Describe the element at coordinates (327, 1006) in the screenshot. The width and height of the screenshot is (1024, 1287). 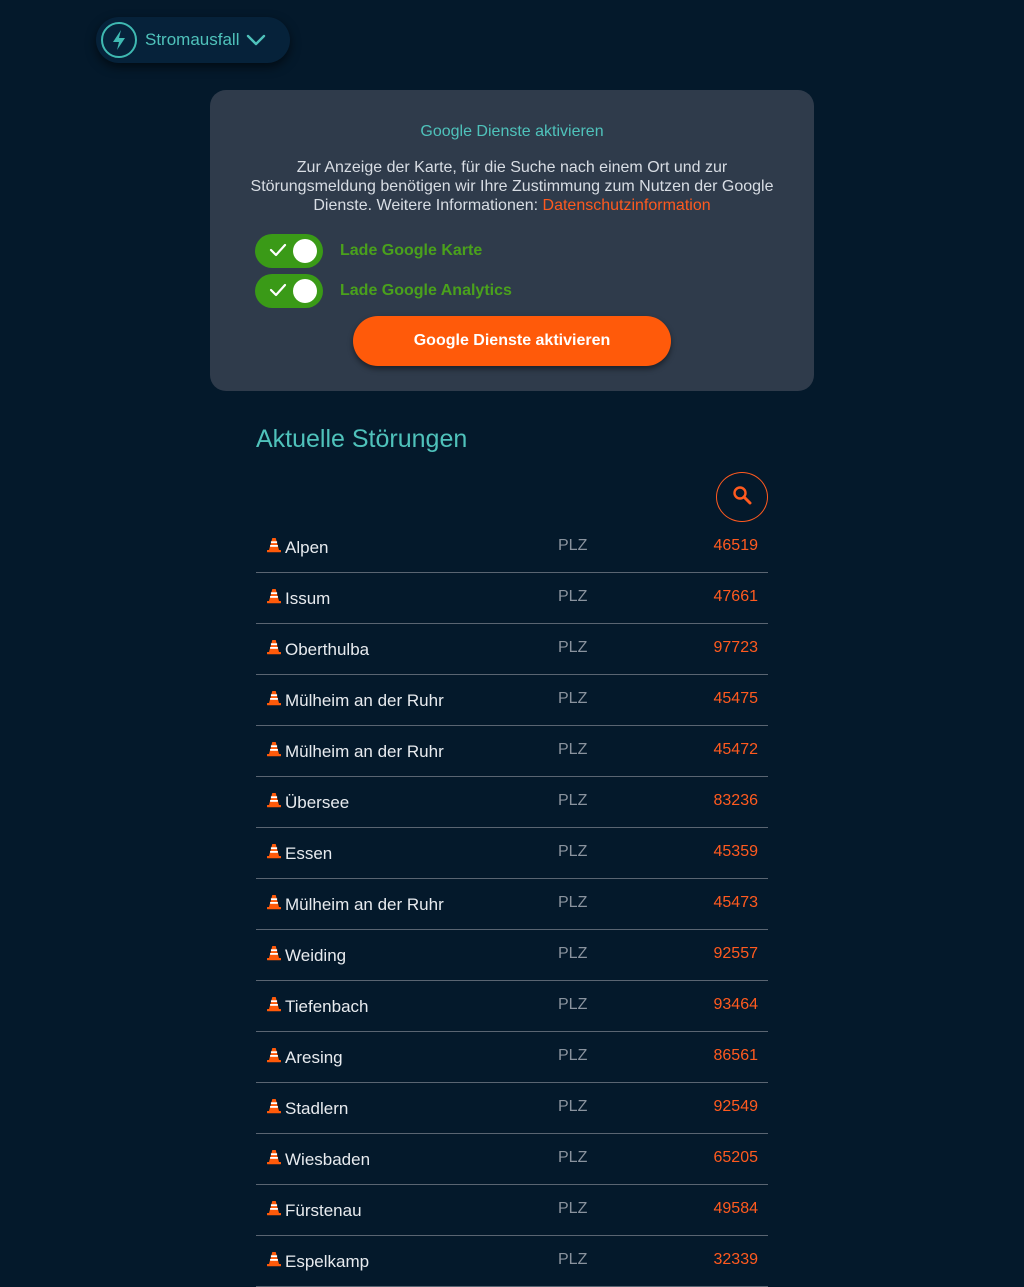
I see `outage-city: Tiefenbach` at that location.